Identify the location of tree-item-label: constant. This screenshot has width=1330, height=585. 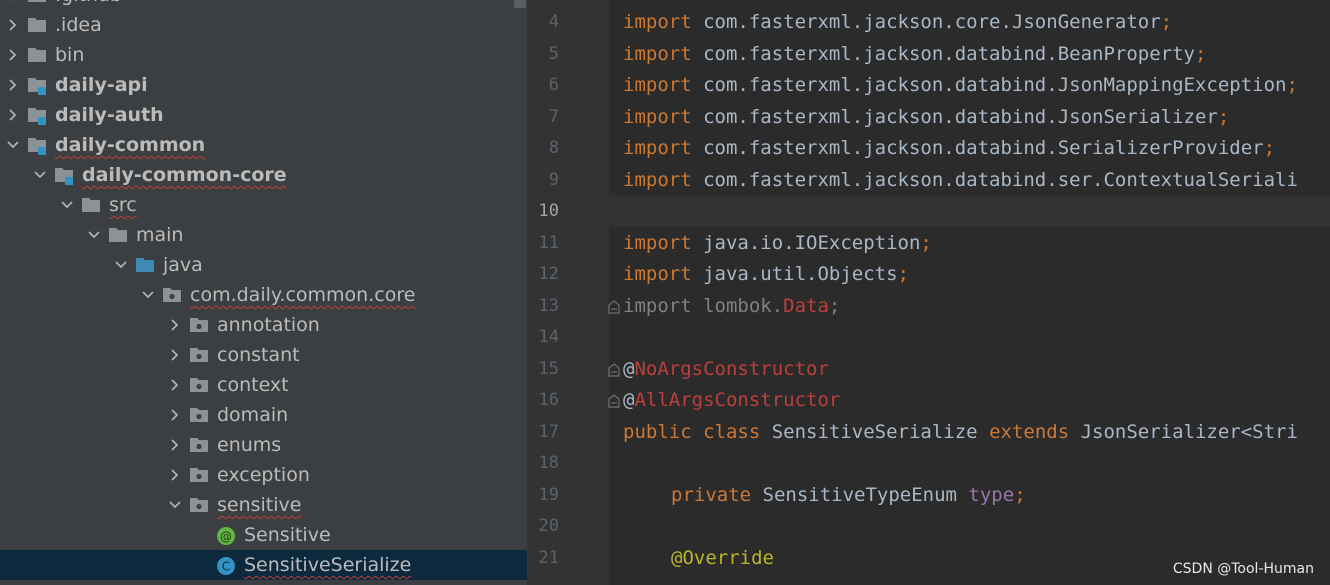
(258, 355).